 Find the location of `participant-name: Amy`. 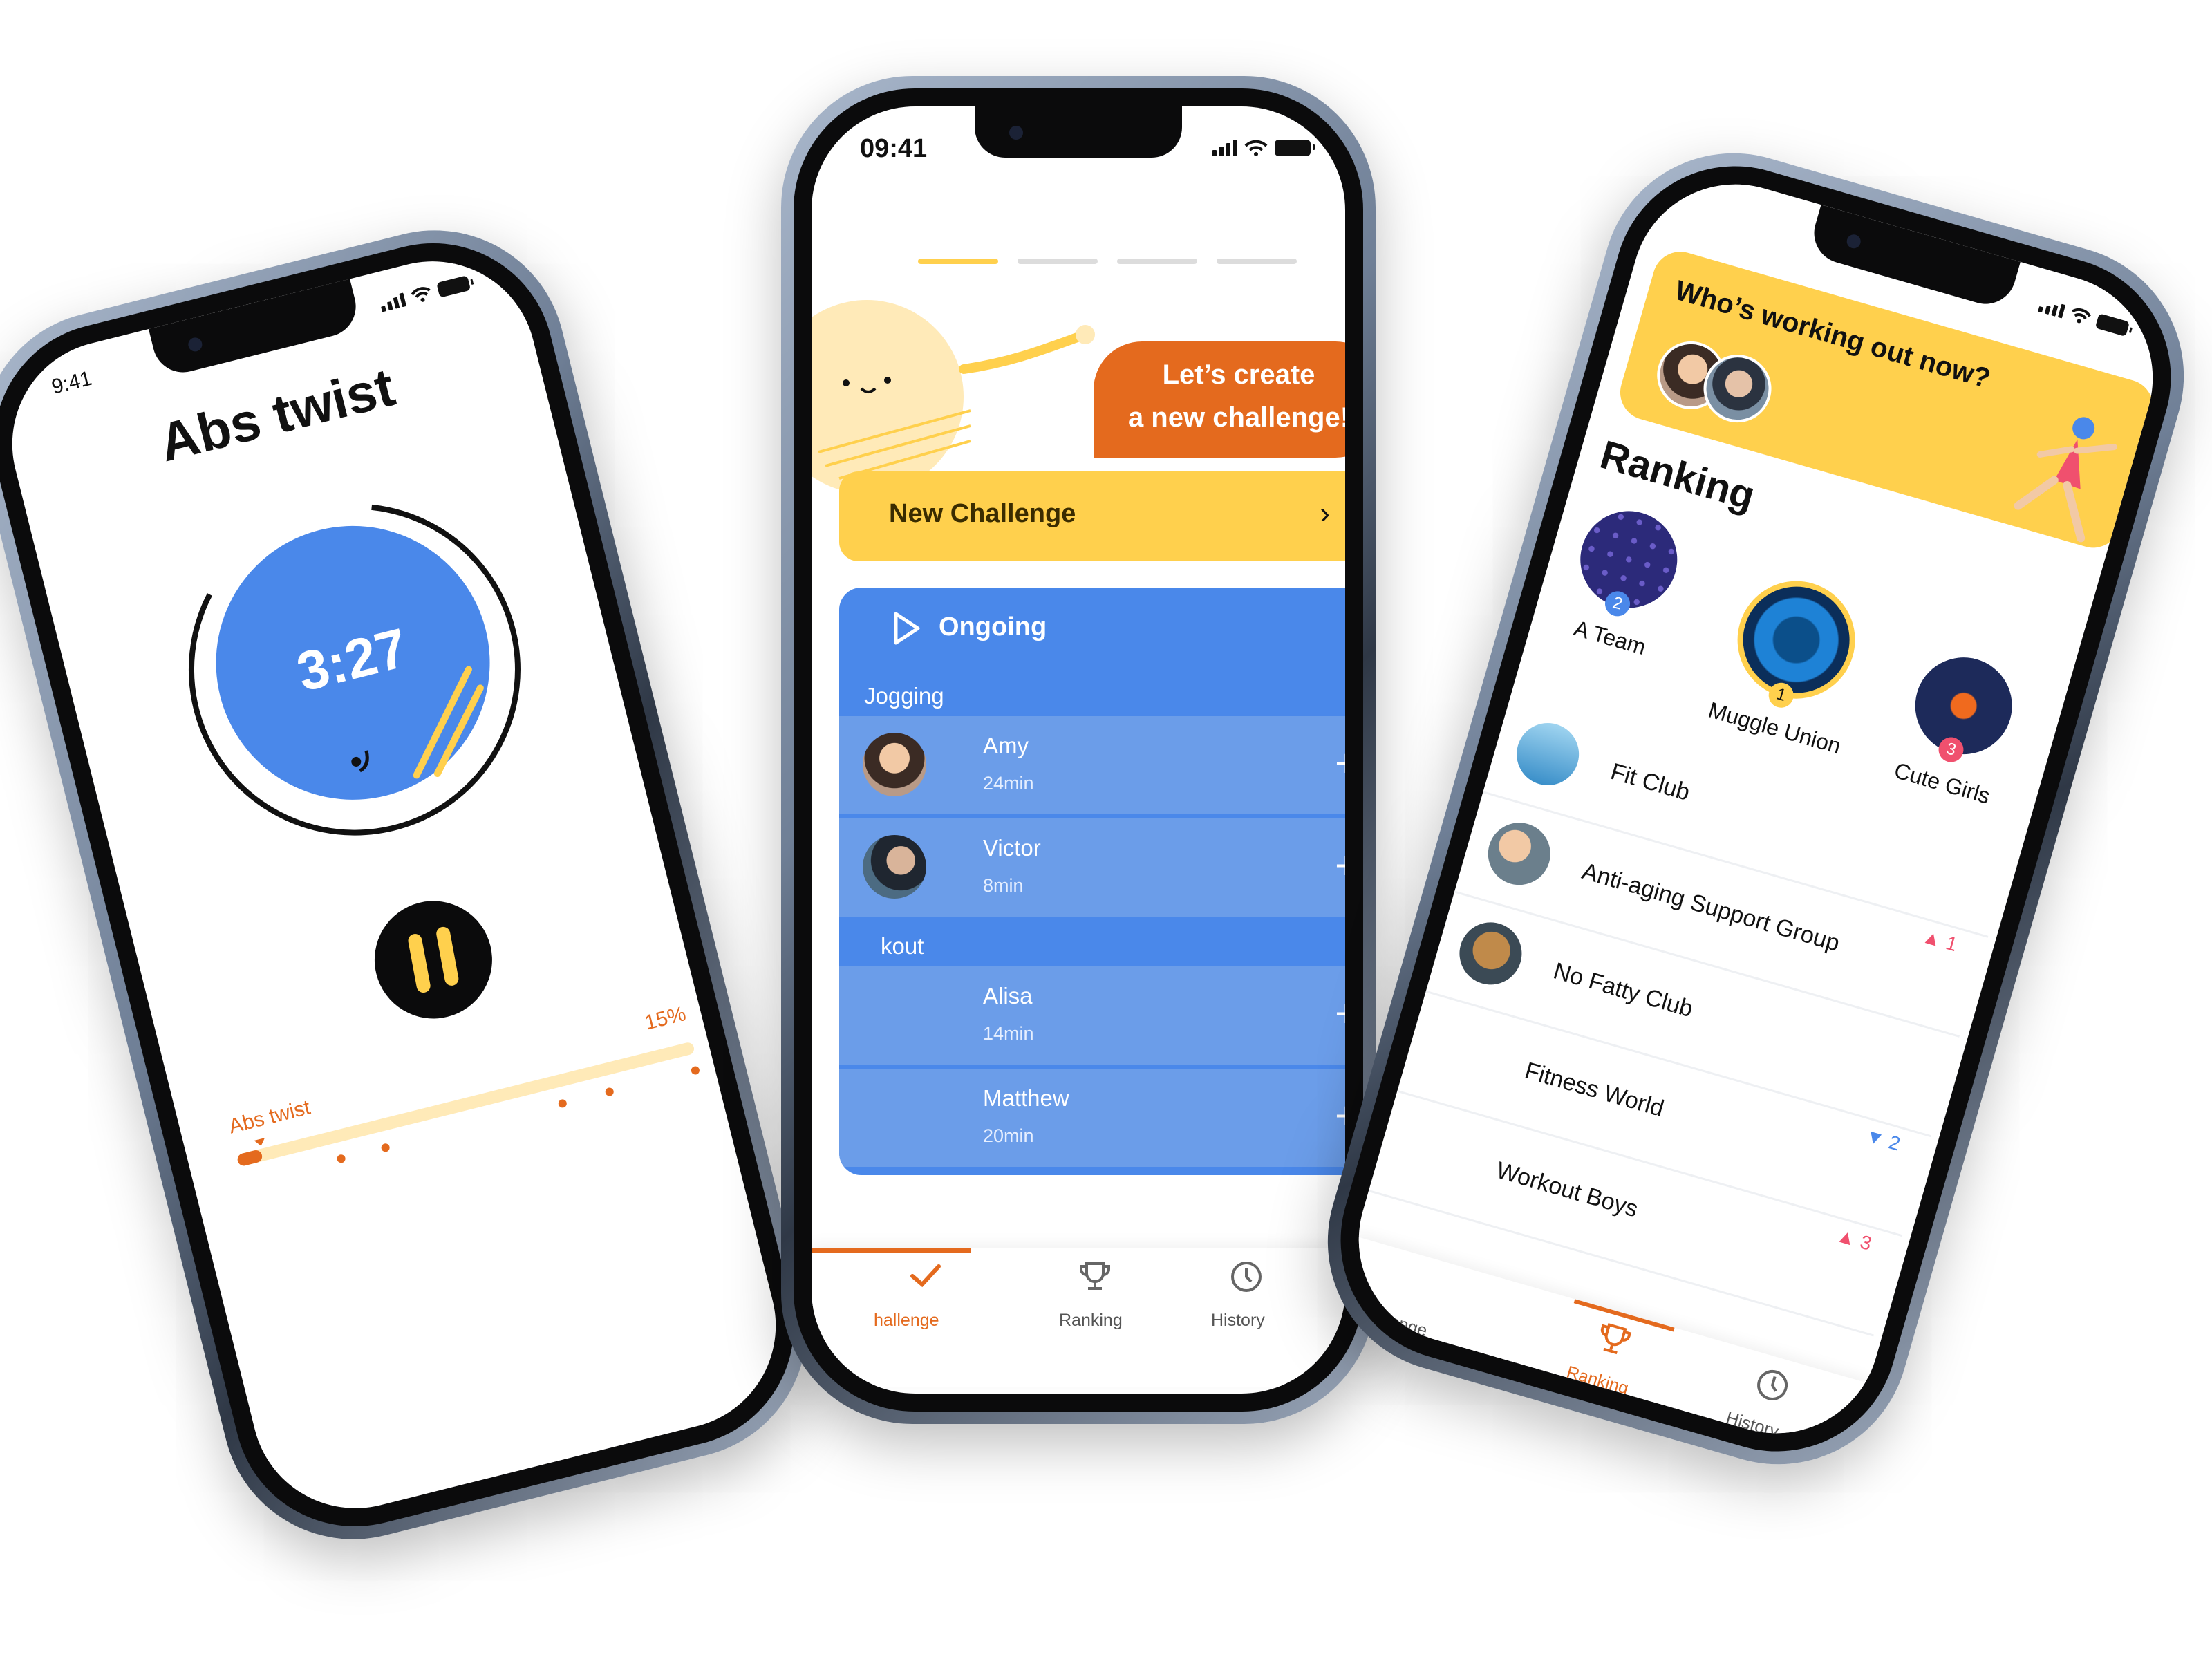

participant-name: Amy is located at coordinates (1006, 746).